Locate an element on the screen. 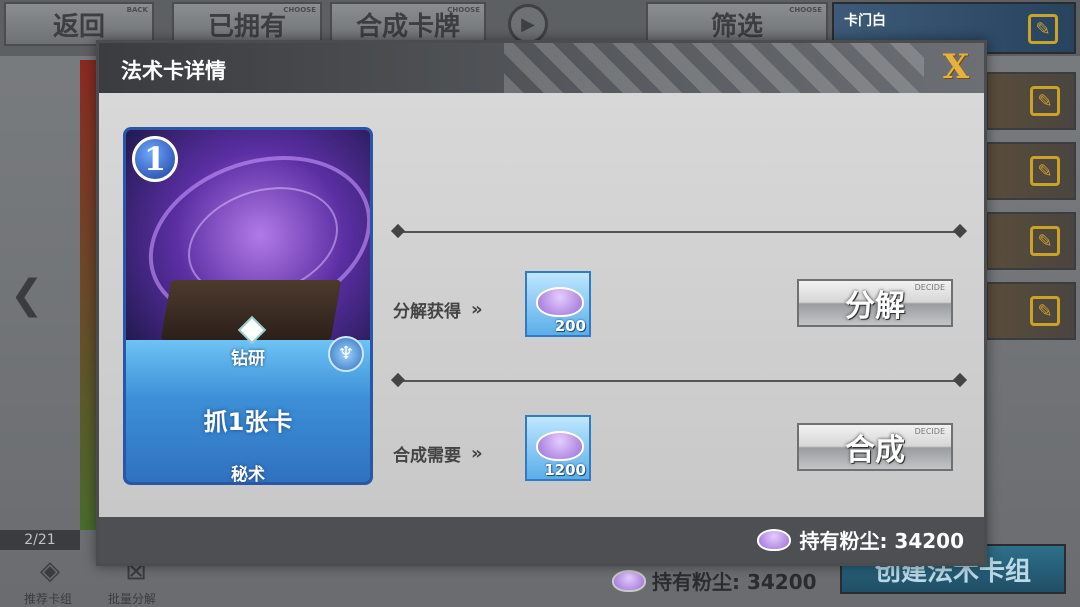  mana-cost-badge: 1 is located at coordinates (155, 159).